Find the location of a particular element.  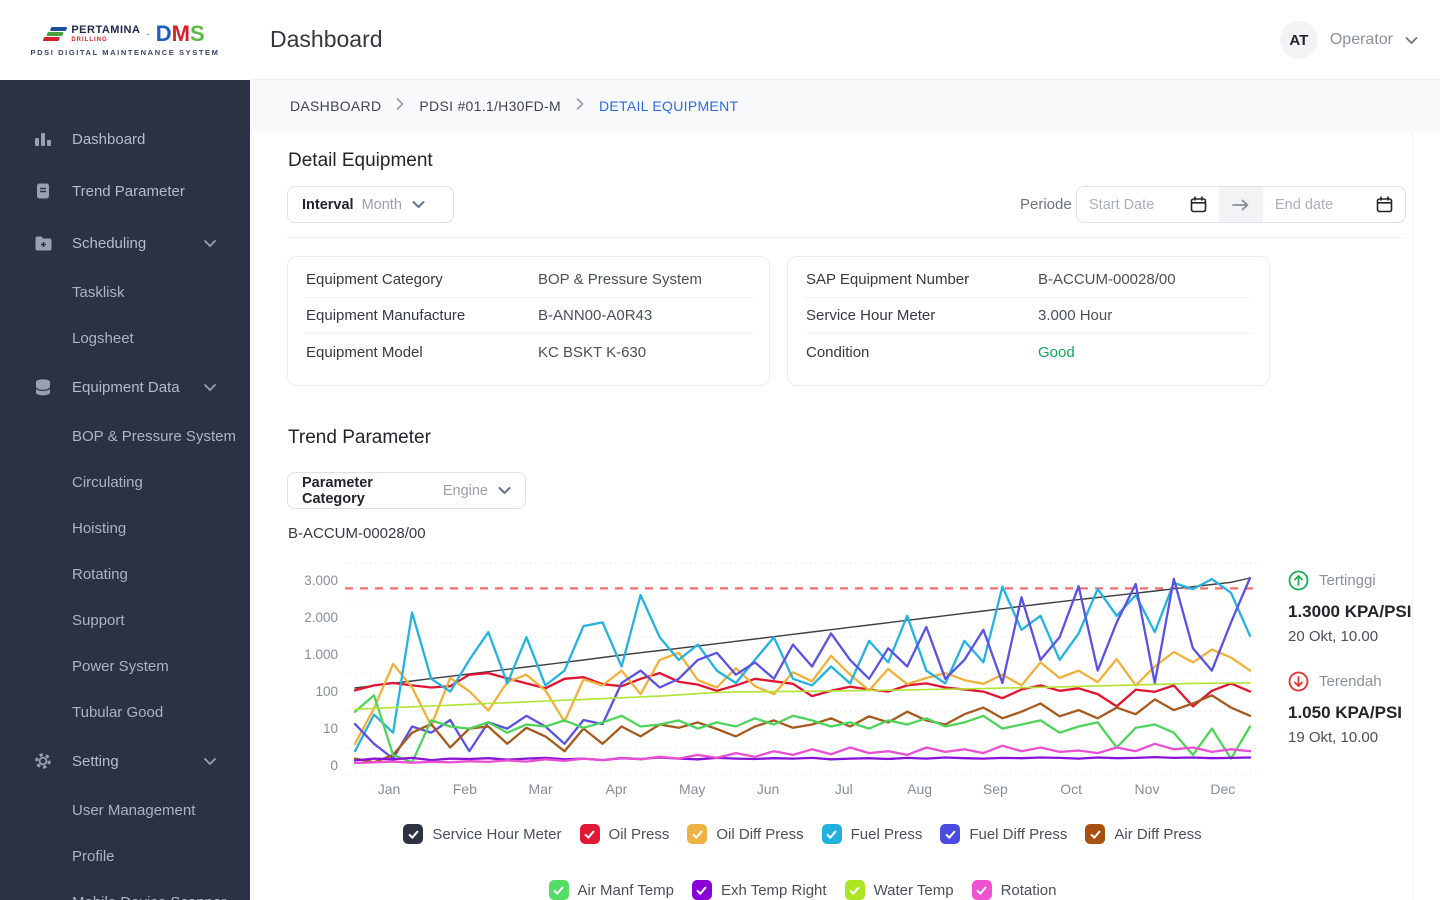

sidebar-item-setting: Setting is located at coordinates (125, 761).